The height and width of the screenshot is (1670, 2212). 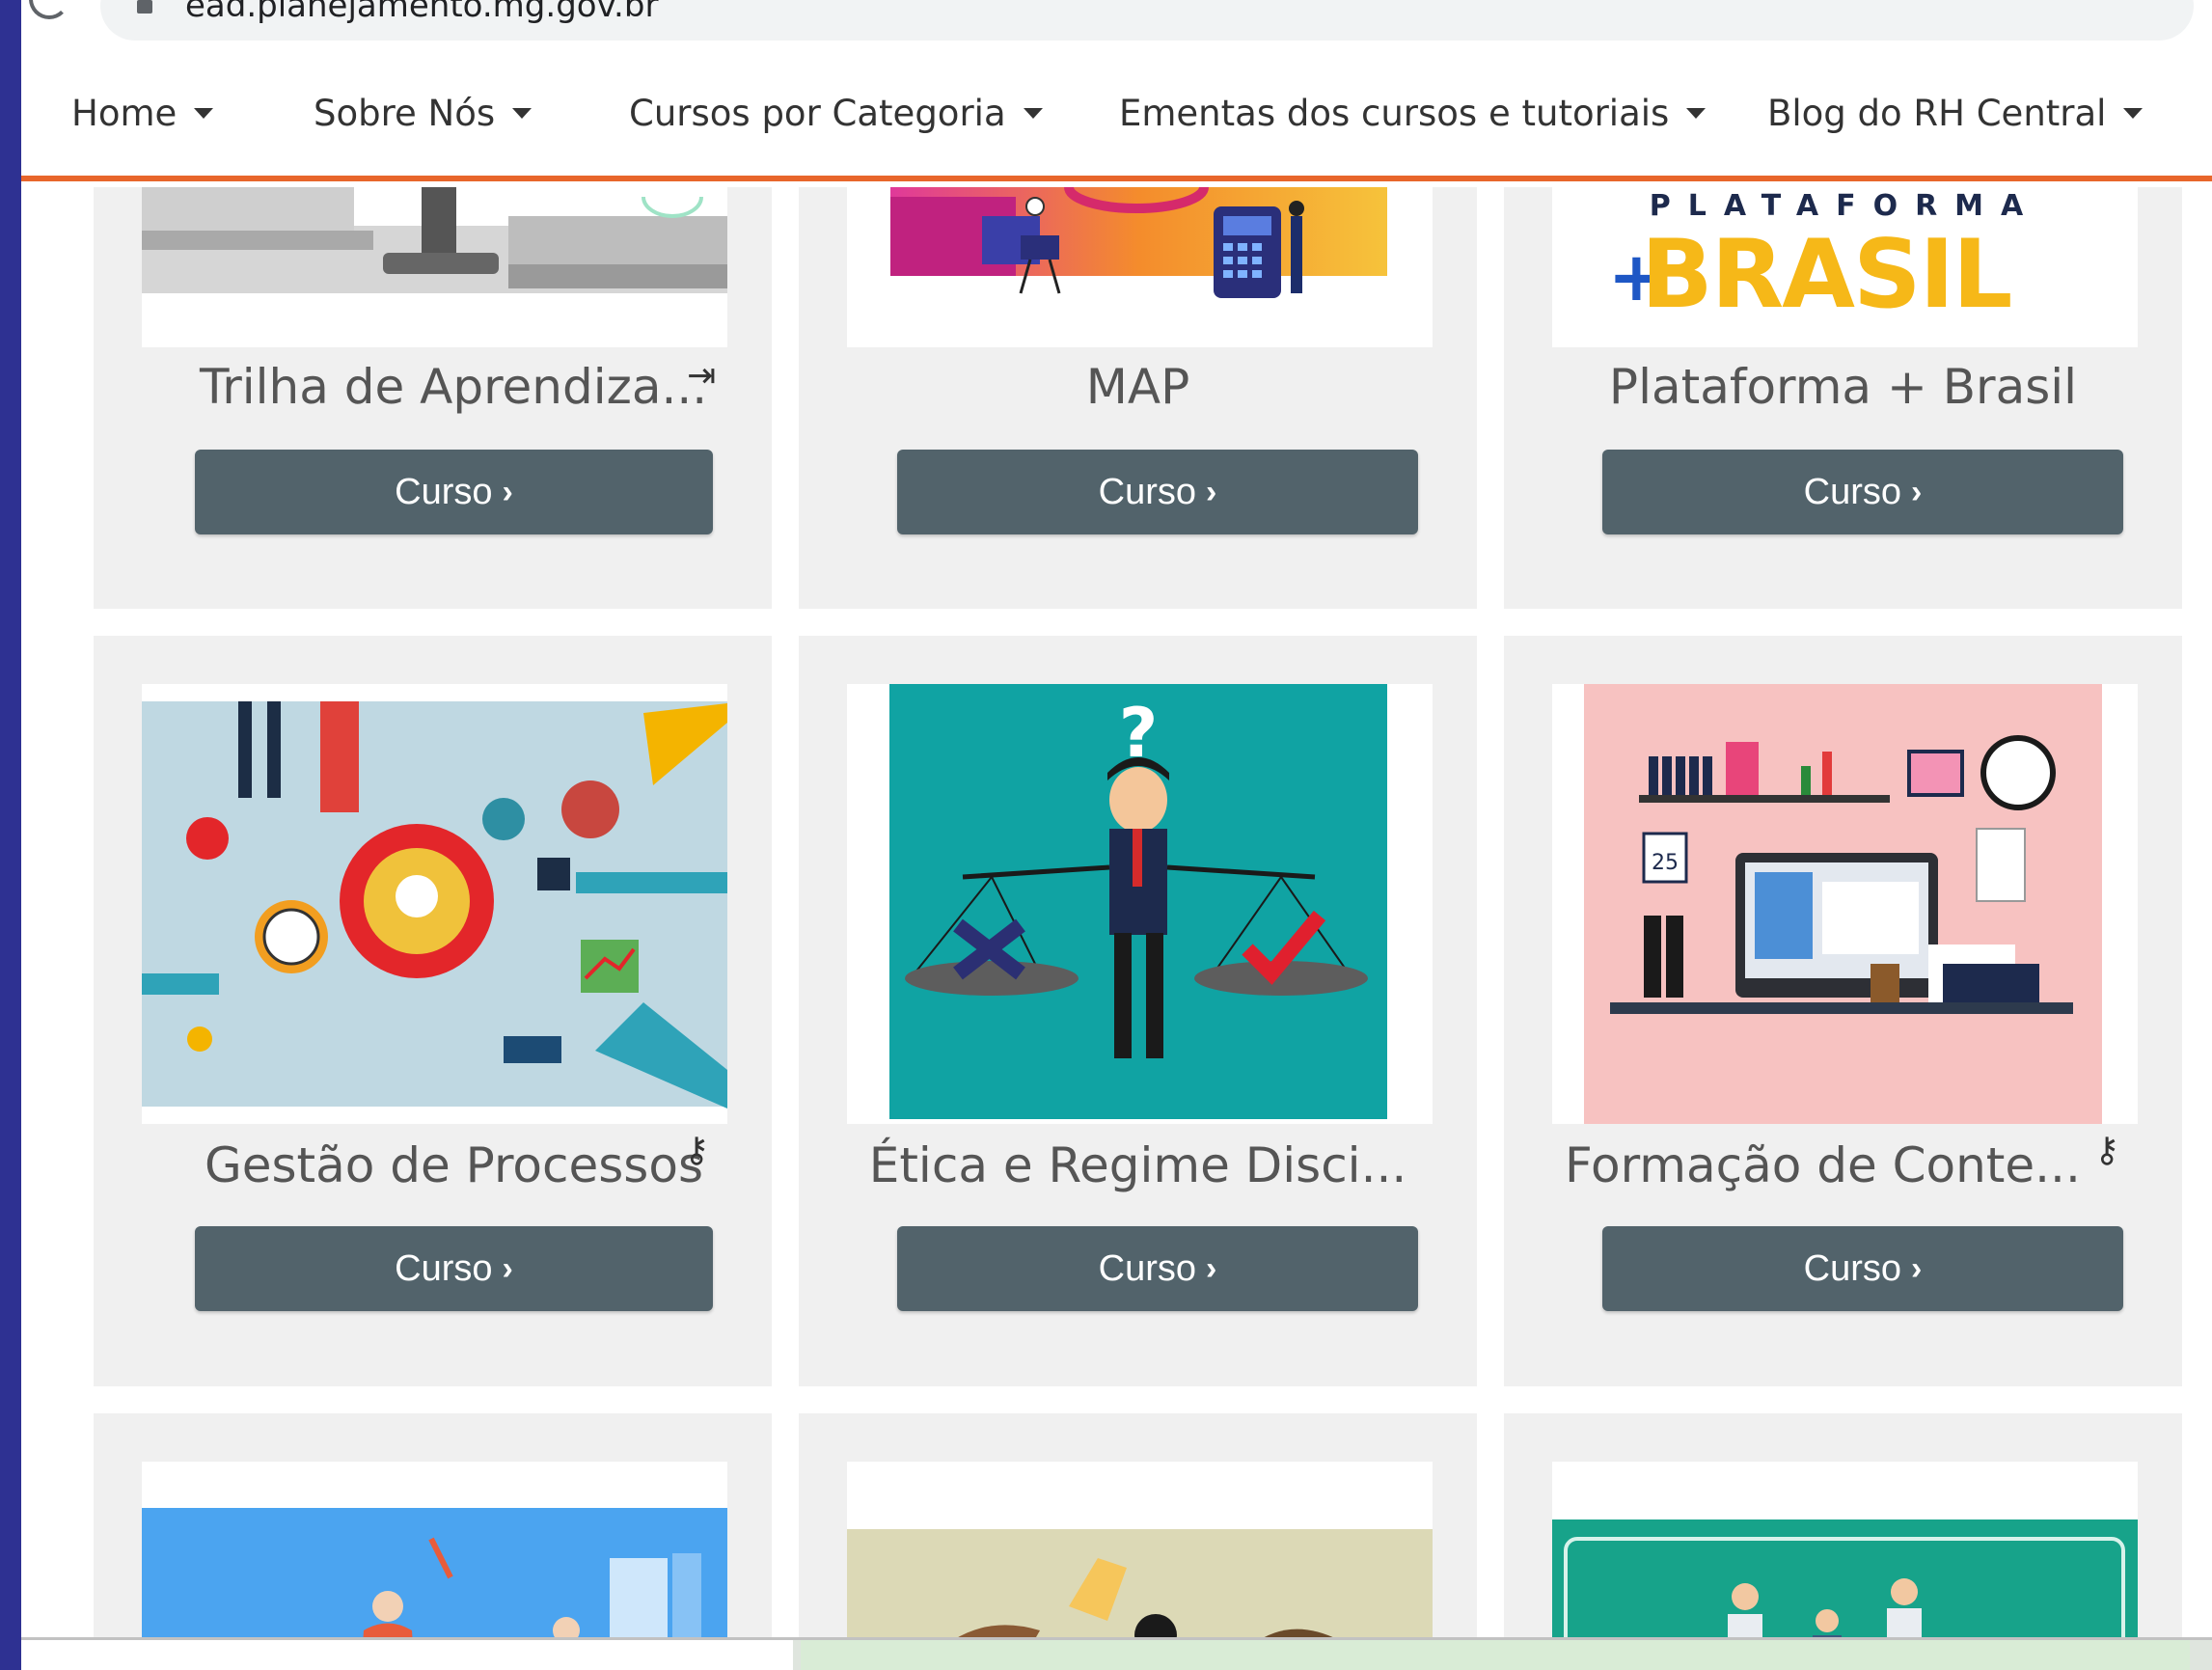 I want to click on course-image-trilha, so click(x=434, y=267).